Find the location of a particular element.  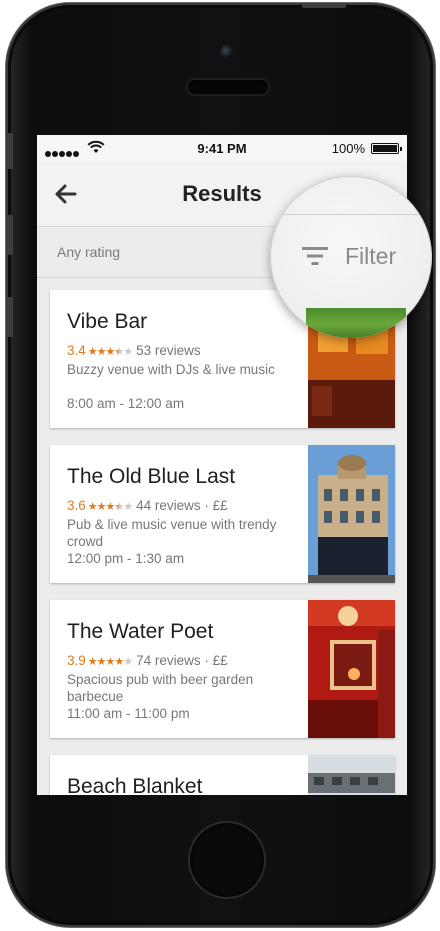

result-name: The Old Blue Last is located at coordinates (151, 476).